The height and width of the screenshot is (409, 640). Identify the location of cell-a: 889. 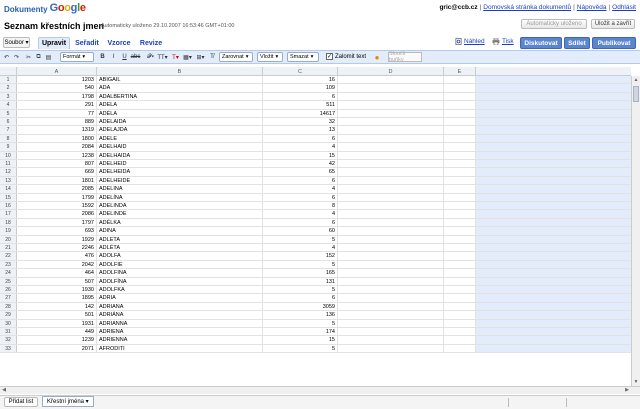
(57, 122).